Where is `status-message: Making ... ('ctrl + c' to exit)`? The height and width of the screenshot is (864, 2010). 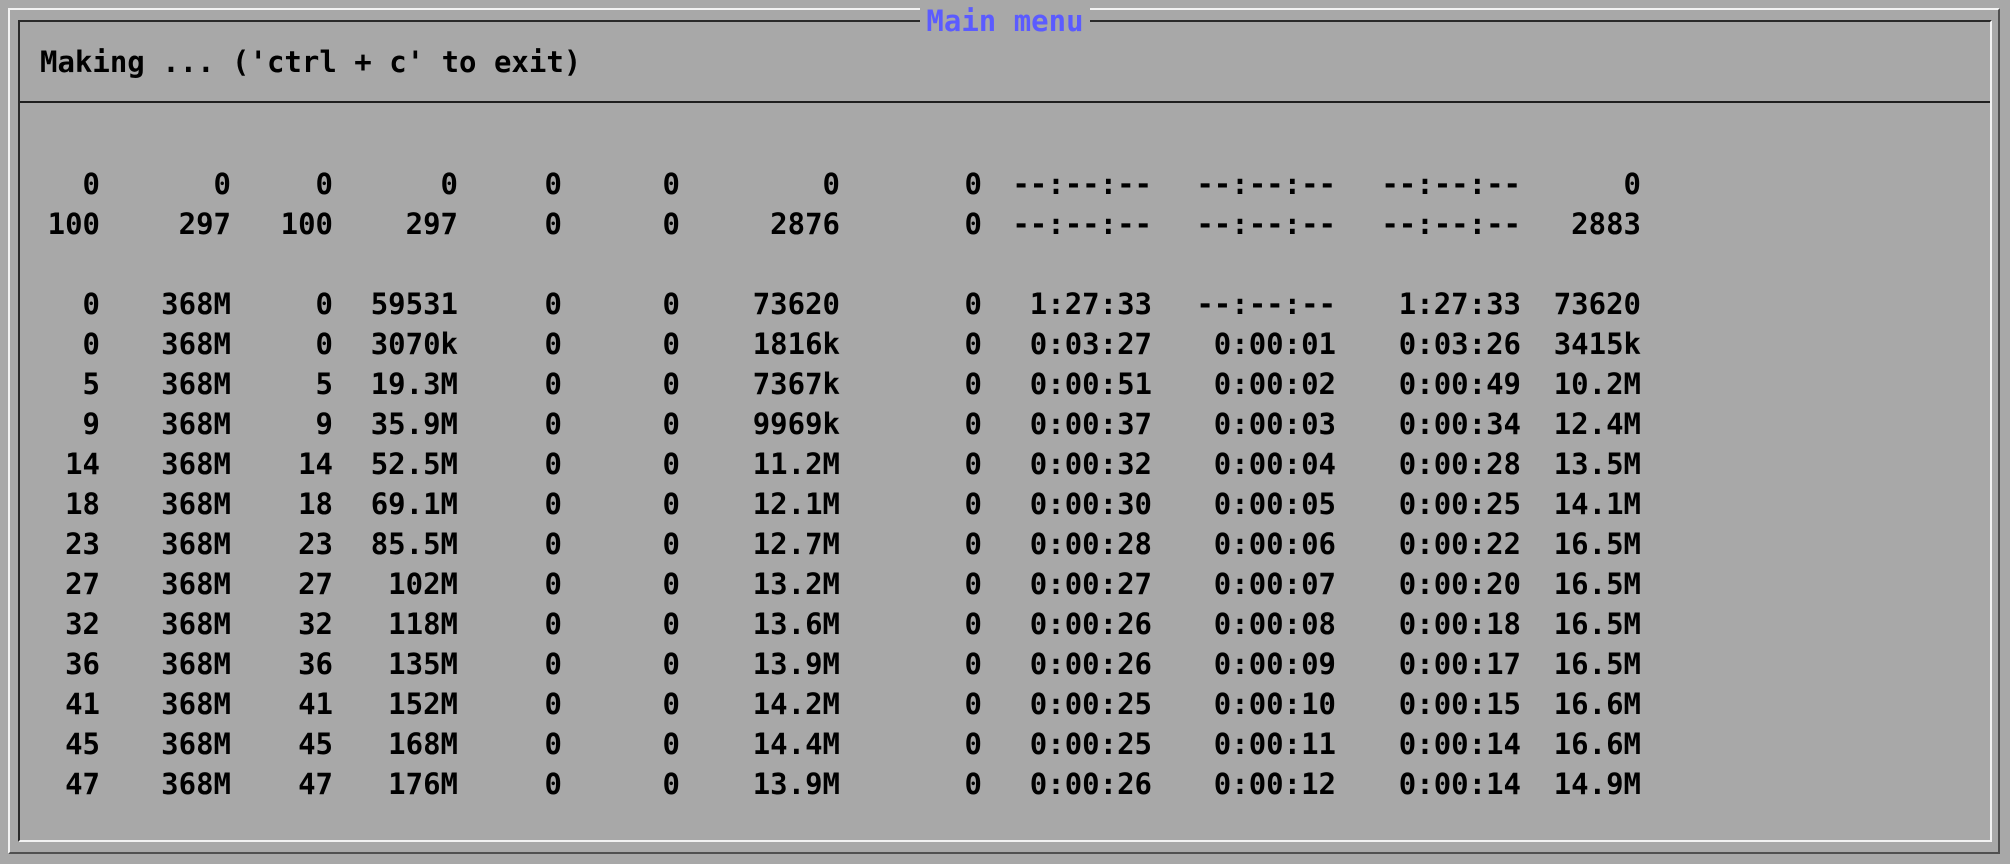
status-message: Making ... ('ctrl + c' to exit) is located at coordinates (311, 62).